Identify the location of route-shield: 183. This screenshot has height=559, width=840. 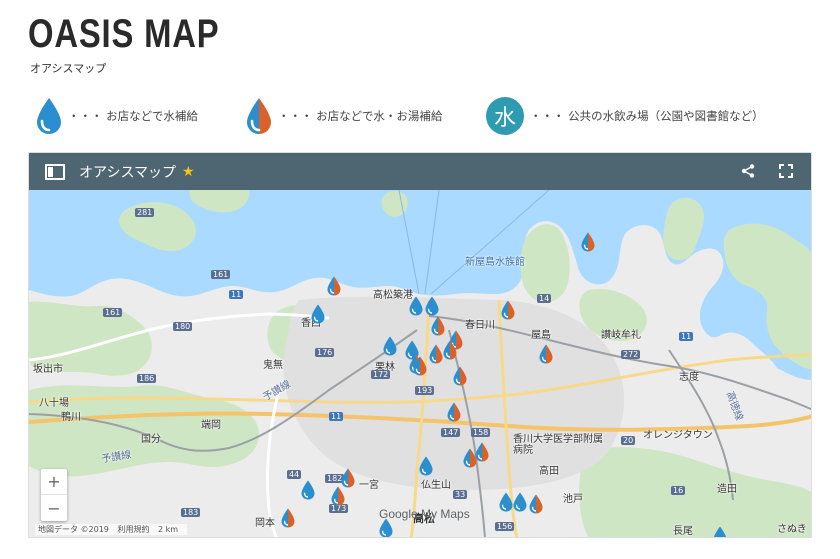
(191, 512).